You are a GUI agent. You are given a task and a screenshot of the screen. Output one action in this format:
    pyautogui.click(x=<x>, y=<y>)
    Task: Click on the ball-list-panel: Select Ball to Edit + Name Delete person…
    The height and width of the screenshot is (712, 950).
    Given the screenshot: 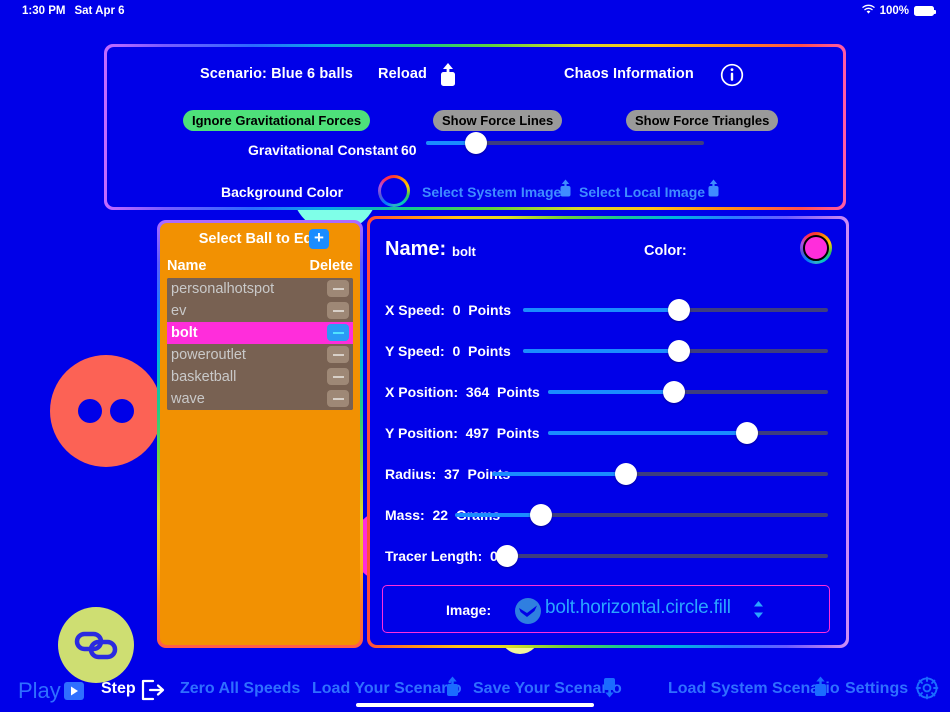 What is the action you would take?
    pyautogui.click(x=260, y=434)
    